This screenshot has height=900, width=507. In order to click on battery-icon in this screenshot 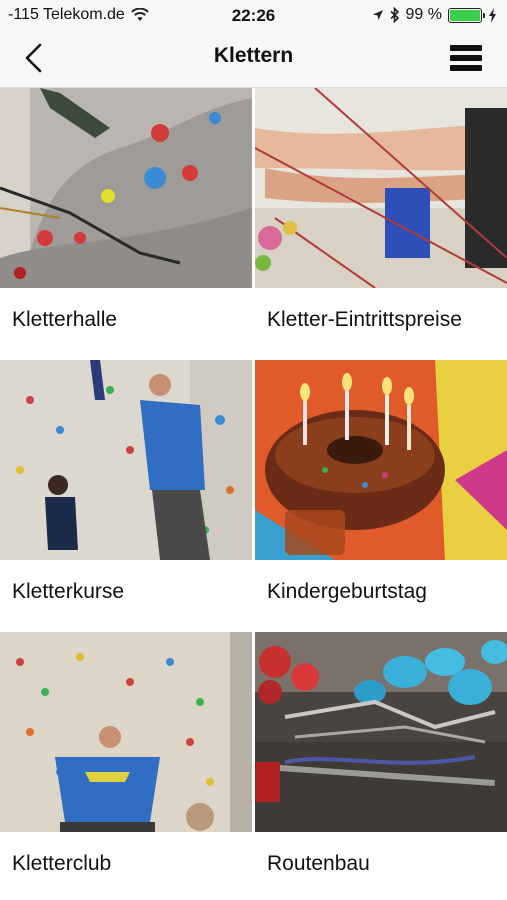, I will do `click(466, 15)`.